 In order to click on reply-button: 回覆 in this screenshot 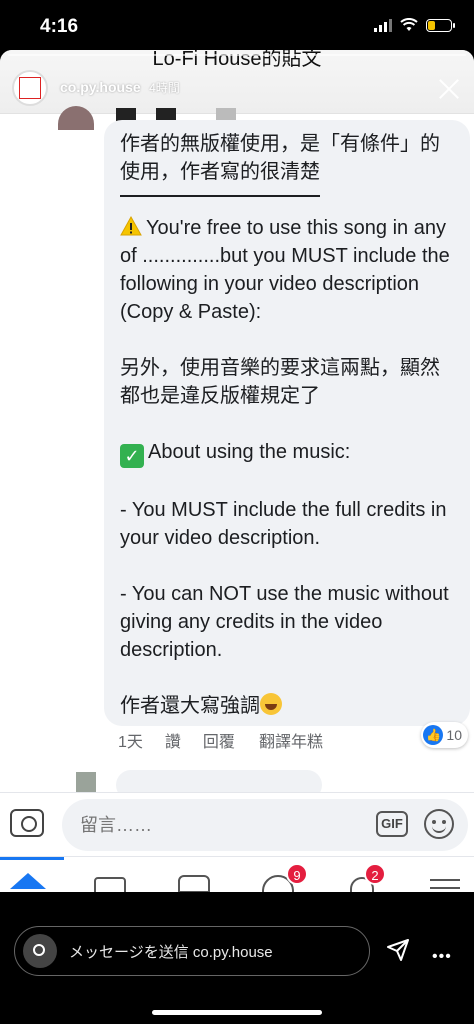, I will do `click(219, 740)`.